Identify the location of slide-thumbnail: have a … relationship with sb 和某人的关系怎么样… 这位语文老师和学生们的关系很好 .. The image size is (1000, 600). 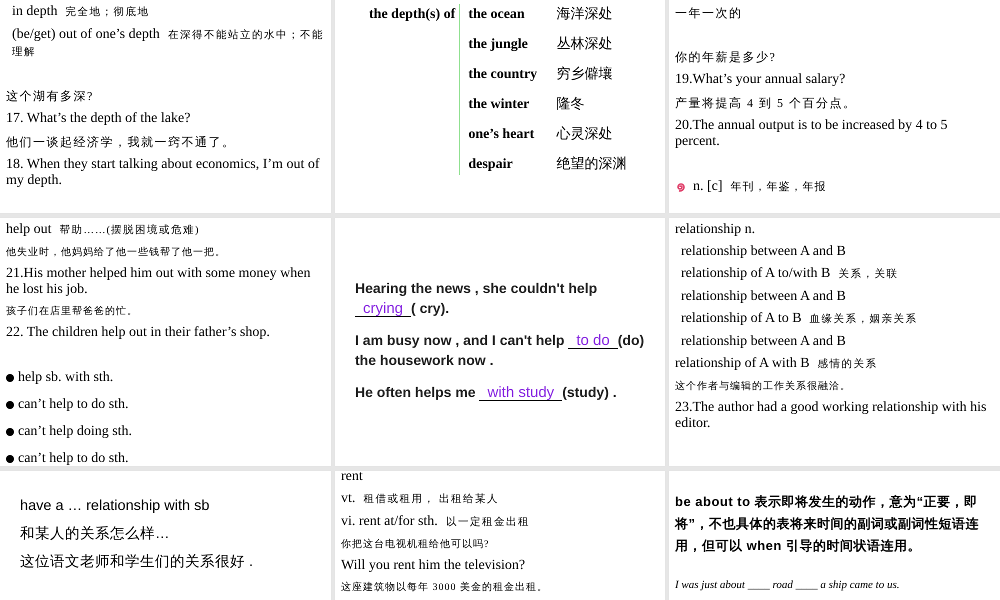
(165, 535).